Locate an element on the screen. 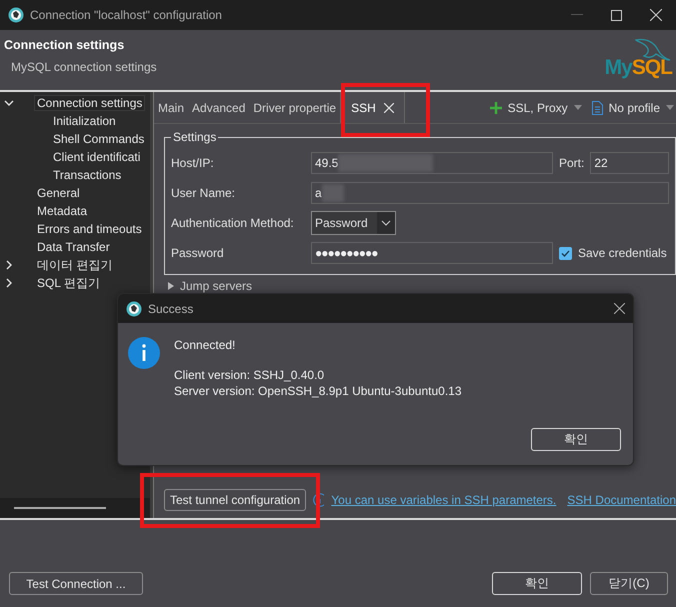  field-label: User Name: is located at coordinates (203, 193).